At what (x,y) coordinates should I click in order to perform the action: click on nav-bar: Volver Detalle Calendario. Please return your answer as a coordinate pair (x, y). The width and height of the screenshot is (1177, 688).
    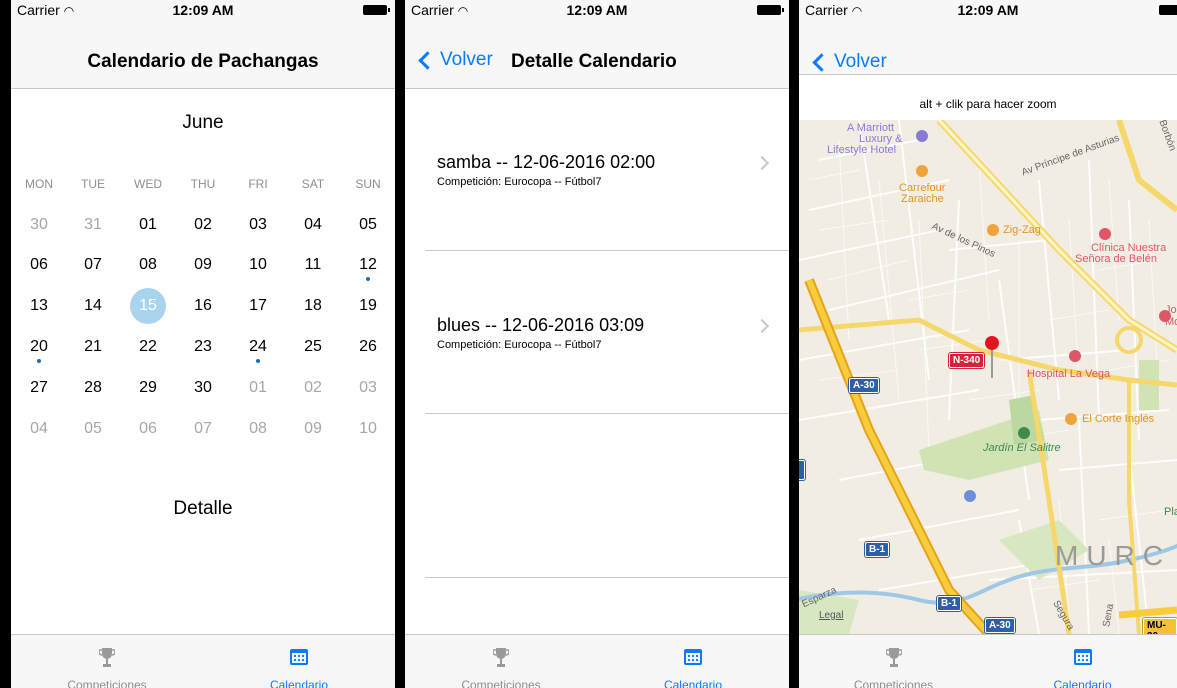
    Looking at the image, I should click on (597, 53).